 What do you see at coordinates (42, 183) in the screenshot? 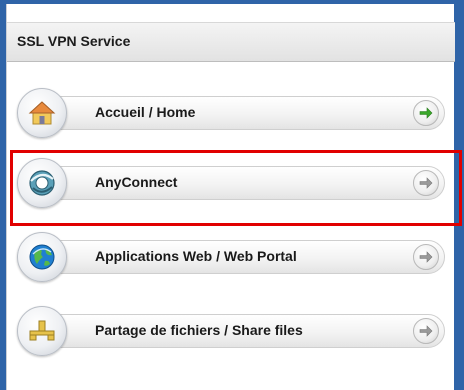
I see `anyconnect-icon` at bounding box center [42, 183].